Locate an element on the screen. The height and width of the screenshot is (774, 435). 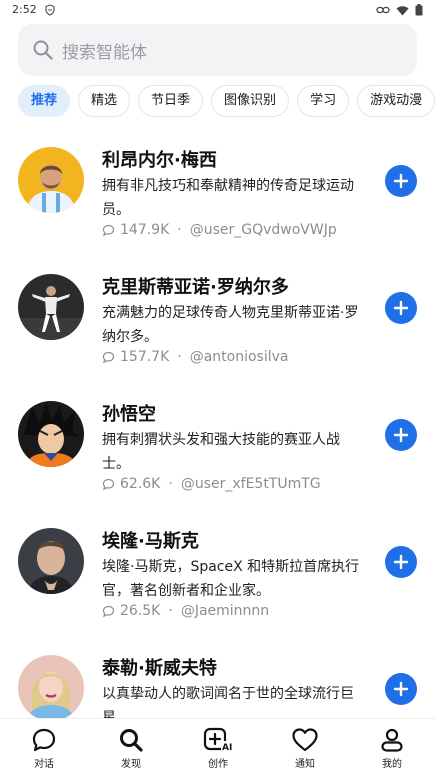
status-bar: 2:52 is located at coordinates (217, 11).